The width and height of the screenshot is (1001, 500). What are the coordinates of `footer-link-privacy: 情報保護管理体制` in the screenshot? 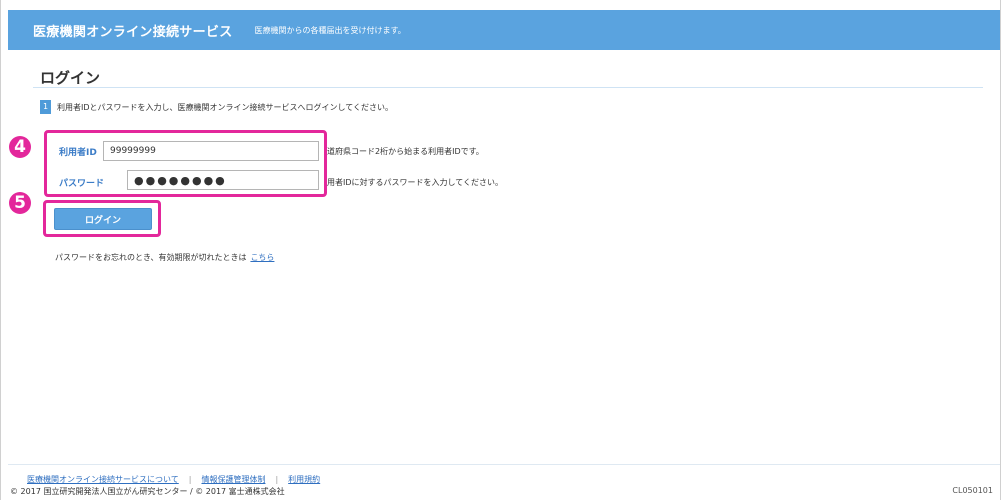 It's located at (233, 479).